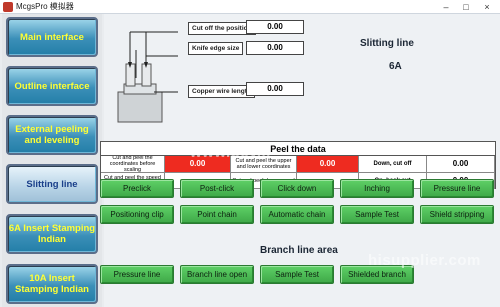 This screenshot has height=307, width=500. What do you see at coordinates (457, 188) in the screenshot?
I see `pressure-line-button: Pressure line` at bounding box center [457, 188].